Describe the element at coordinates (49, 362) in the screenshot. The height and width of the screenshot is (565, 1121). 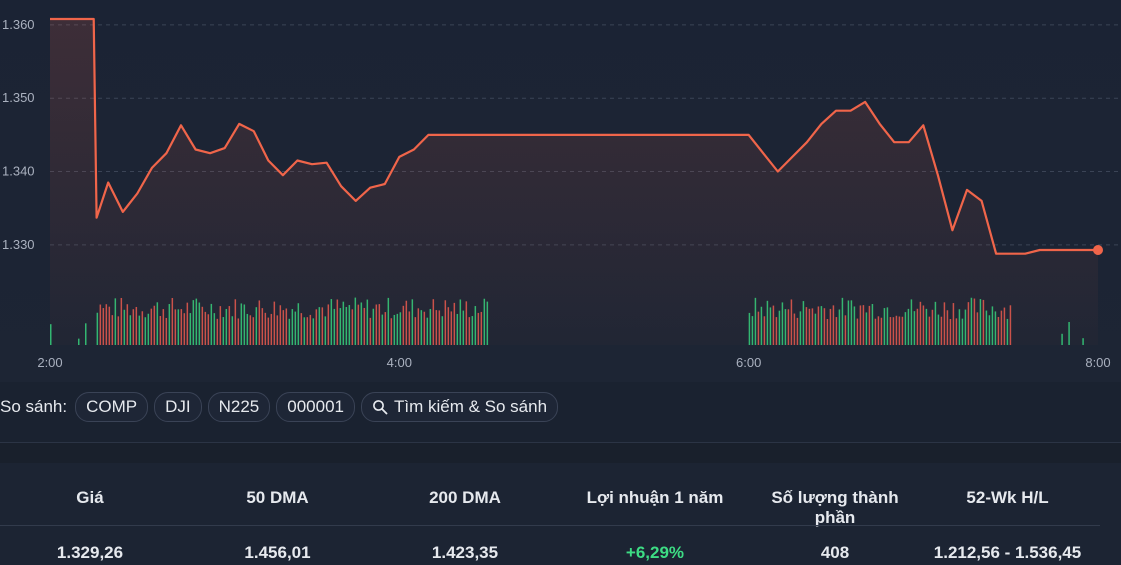
I see `x-tick-label: 2:00` at that location.